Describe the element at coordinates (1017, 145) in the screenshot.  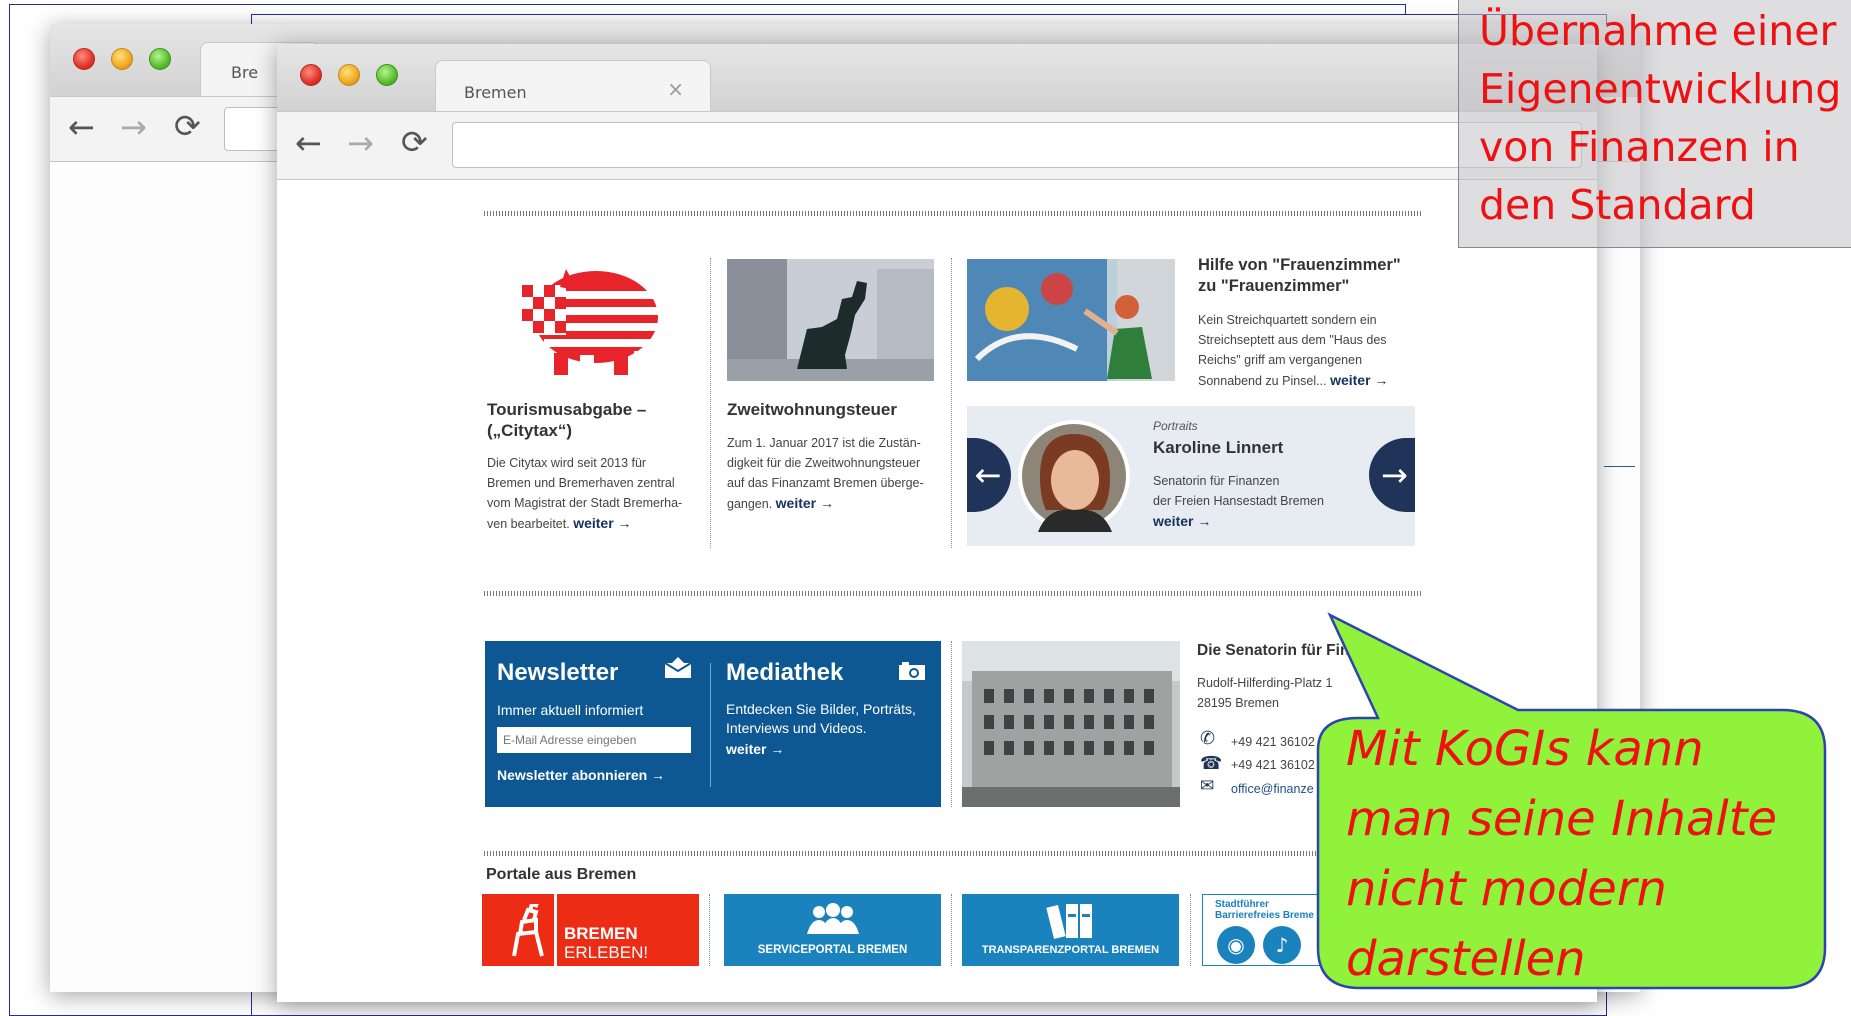
I see `main-address-bar` at that location.